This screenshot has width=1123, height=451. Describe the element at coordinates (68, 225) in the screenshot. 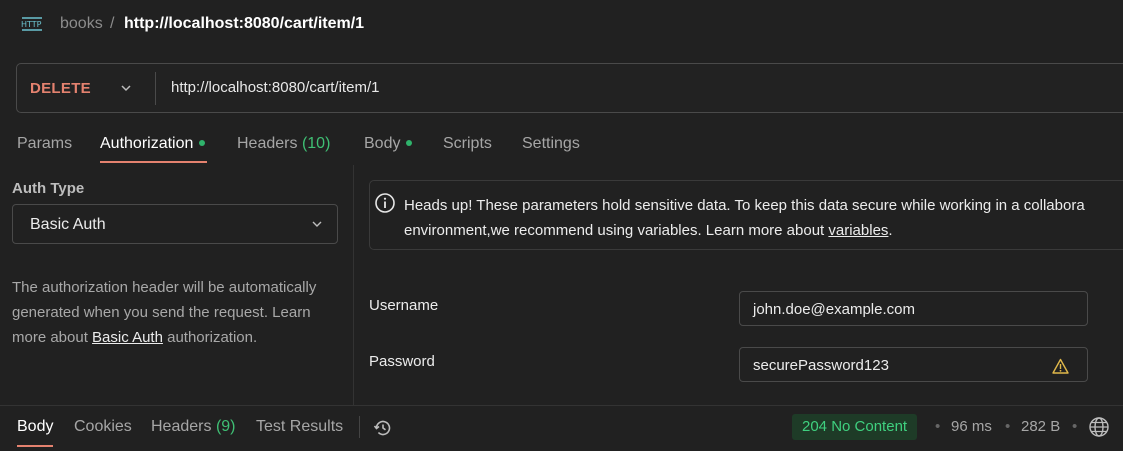

I see `auth-type-value: Basic Auth` at that location.